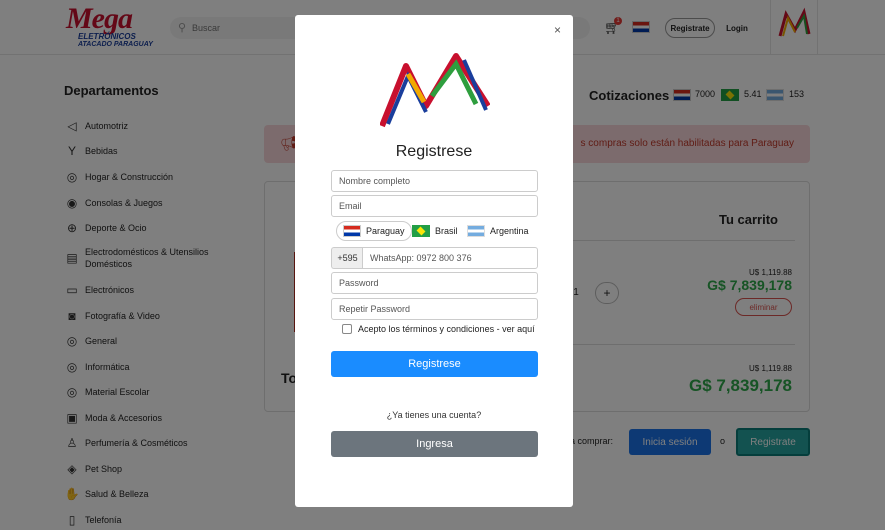 This screenshot has height=530, width=885. What do you see at coordinates (434, 151) in the screenshot?
I see `modal-title: Registrese` at bounding box center [434, 151].